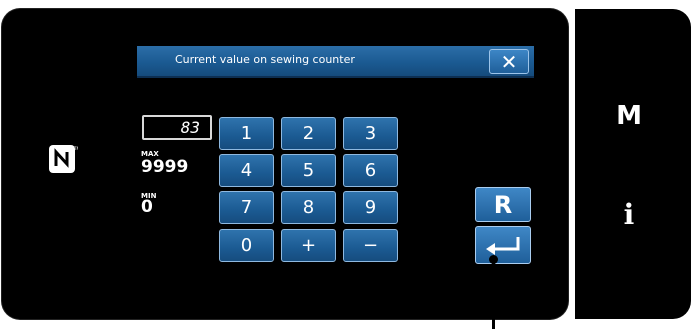 Image resolution: width=694 pixels, height=329 pixels. What do you see at coordinates (246, 170) in the screenshot?
I see `key-4: 4` at bounding box center [246, 170].